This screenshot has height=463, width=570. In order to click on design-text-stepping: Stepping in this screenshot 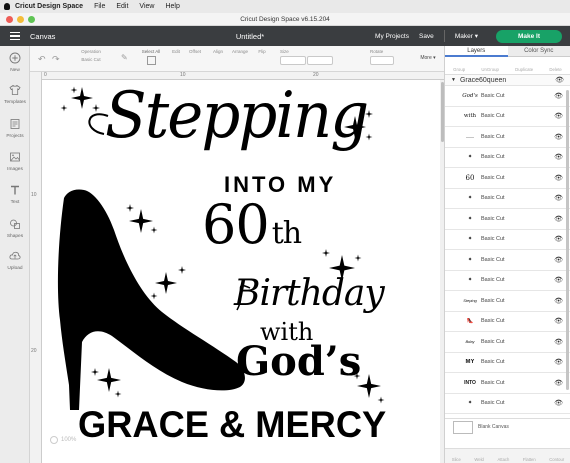, I will do `click(237, 116)`.